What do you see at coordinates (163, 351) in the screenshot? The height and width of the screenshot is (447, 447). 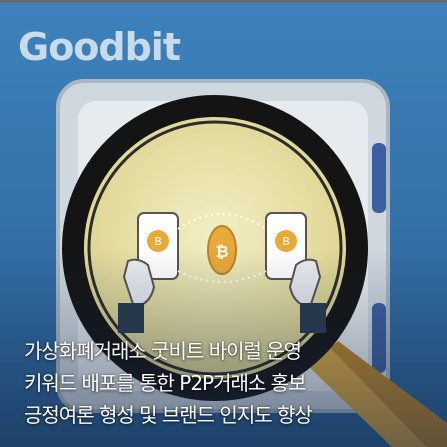 I see `caption-line: 가상화폐거래소 굿비트 바이럴 운영` at bounding box center [163, 351].